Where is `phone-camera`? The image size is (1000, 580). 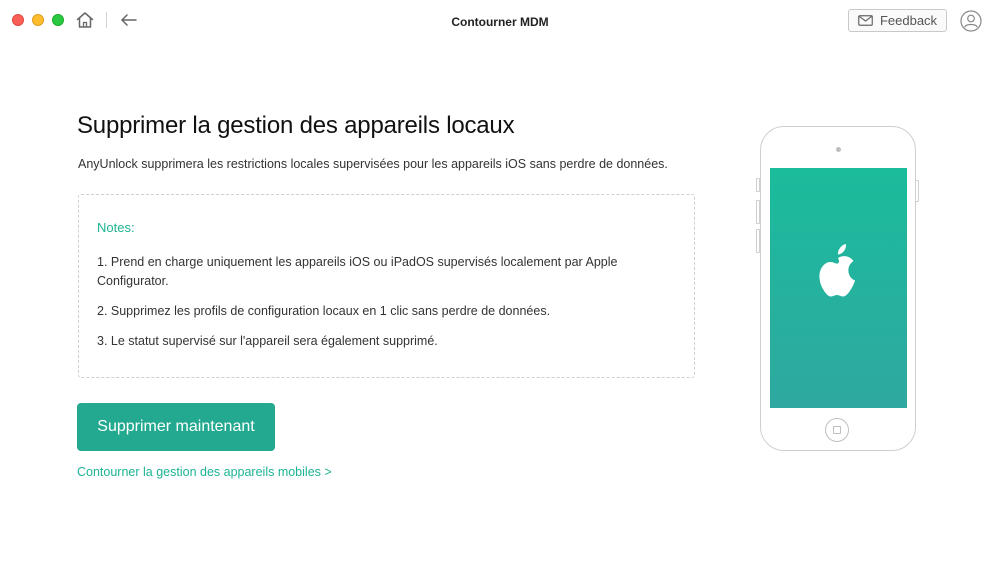
phone-camera is located at coordinates (838, 149).